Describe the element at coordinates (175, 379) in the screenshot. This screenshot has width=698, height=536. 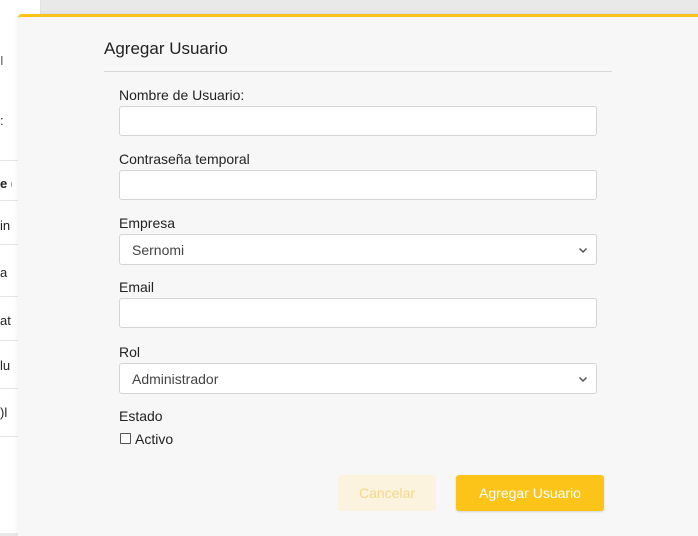
I see `role-select-value: Administrador` at that location.